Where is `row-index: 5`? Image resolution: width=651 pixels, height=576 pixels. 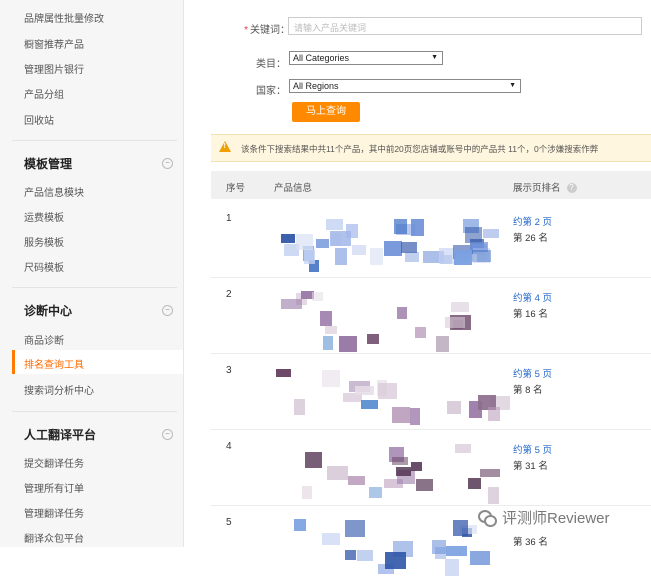 row-index: 5 is located at coordinates (229, 522).